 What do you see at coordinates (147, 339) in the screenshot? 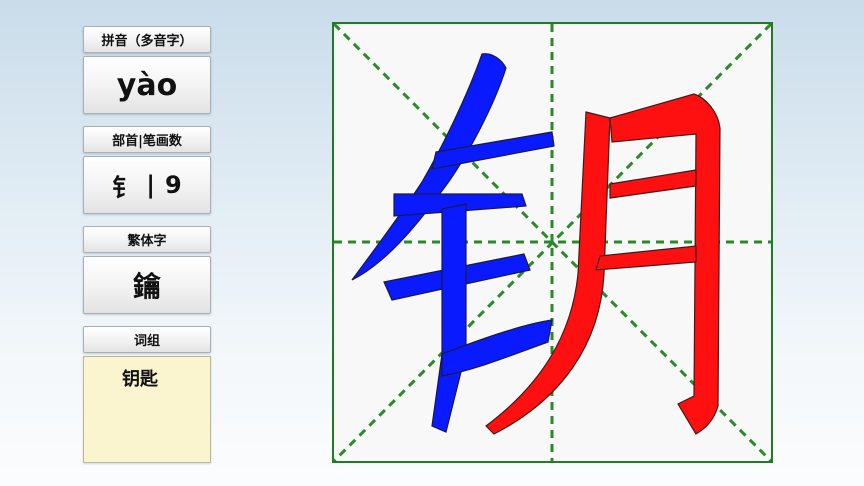
I see `words-header: 词组` at bounding box center [147, 339].